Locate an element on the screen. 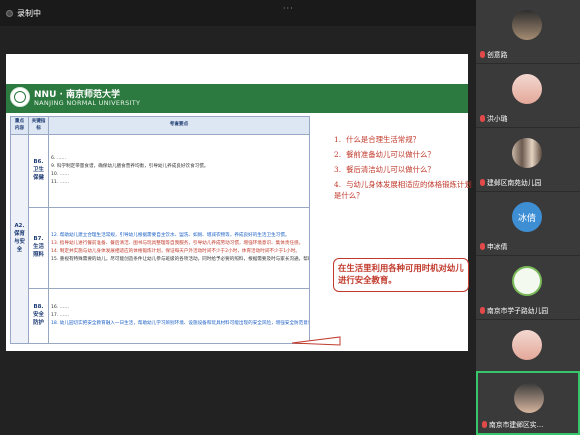 Image resolution: width=580 pixels, height=435 pixels. university-name-en: NANJING NORMAL UNIVERSITY is located at coordinates (87, 103).